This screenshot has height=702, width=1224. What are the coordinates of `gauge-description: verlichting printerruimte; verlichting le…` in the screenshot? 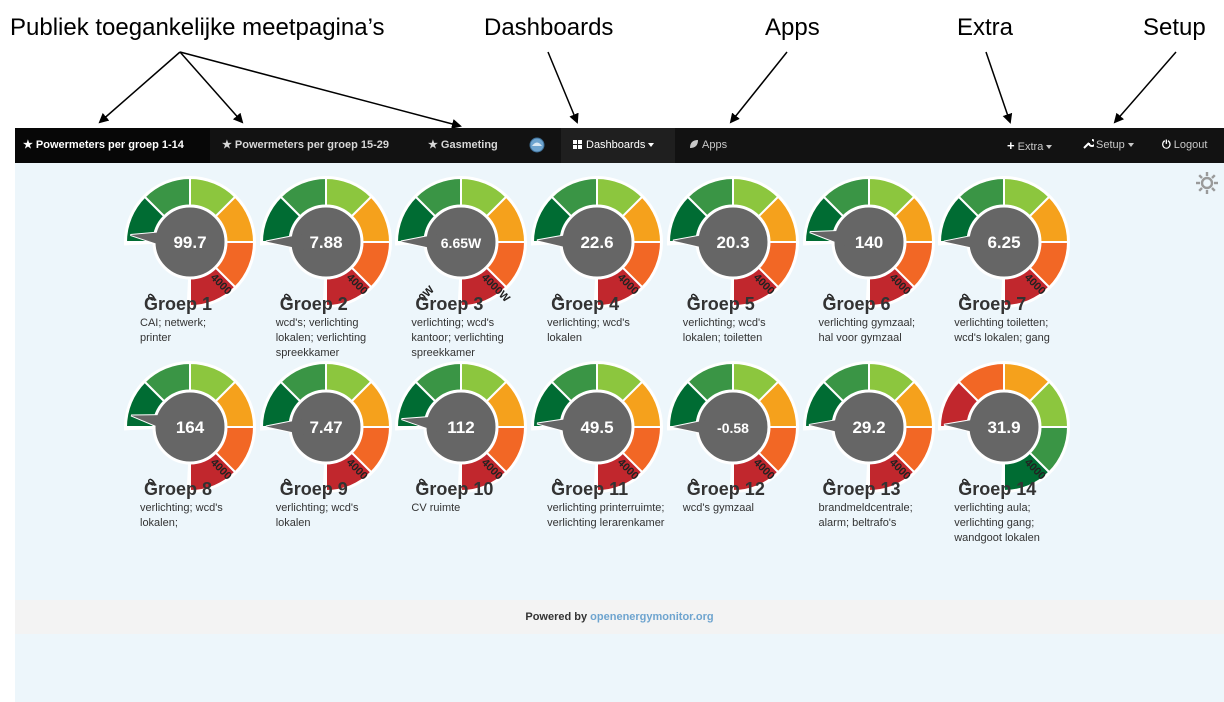 It's located at (605, 516).